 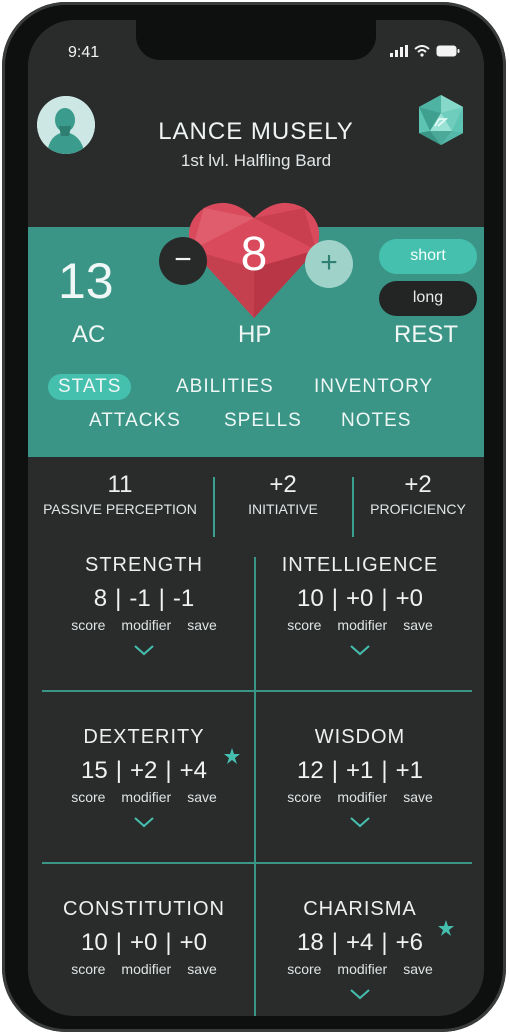 What do you see at coordinates (89, 334) in the screenshot?
I see `armor-class-label: AC` at bounding box center [89, 334].